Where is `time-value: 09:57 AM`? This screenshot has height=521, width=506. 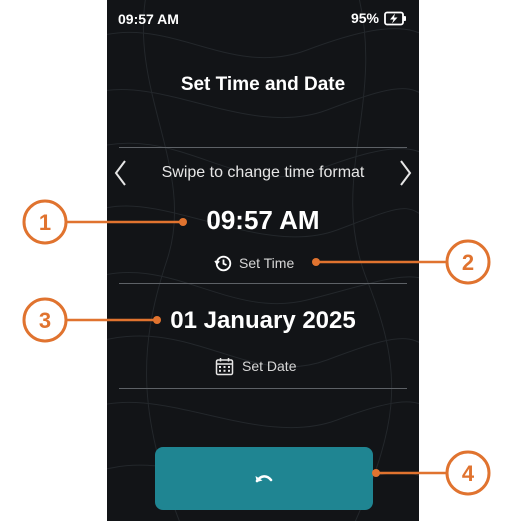
time-value: 09:57 AM is located at coordinates (263, 220).